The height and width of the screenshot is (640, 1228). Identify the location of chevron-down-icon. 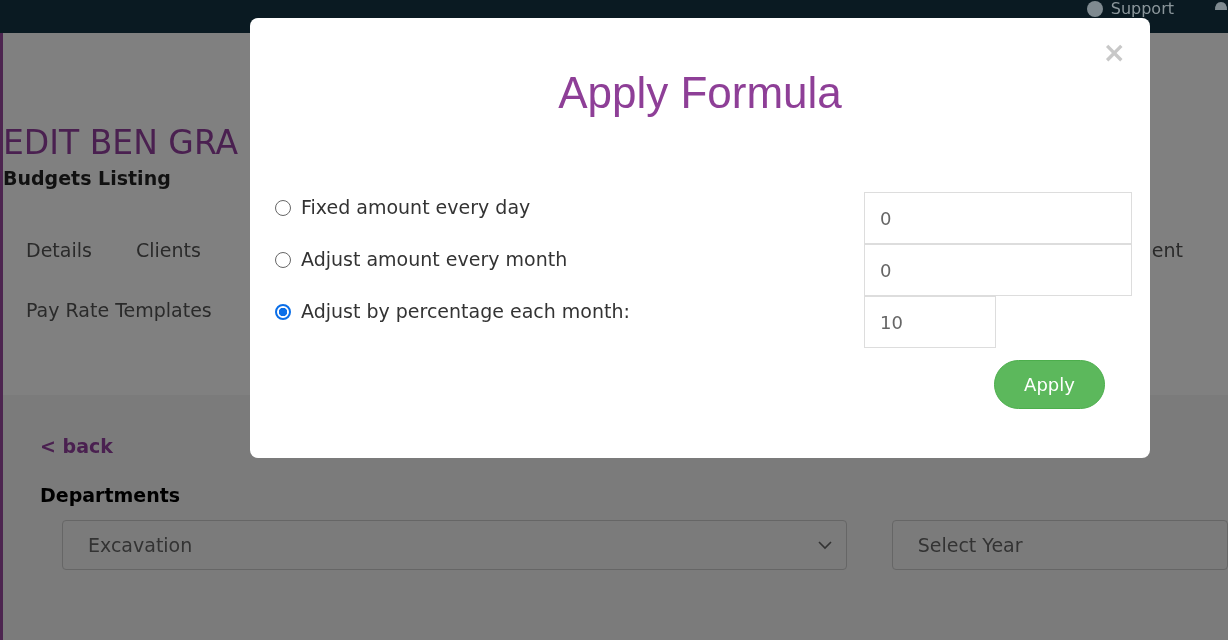
(824, 545).